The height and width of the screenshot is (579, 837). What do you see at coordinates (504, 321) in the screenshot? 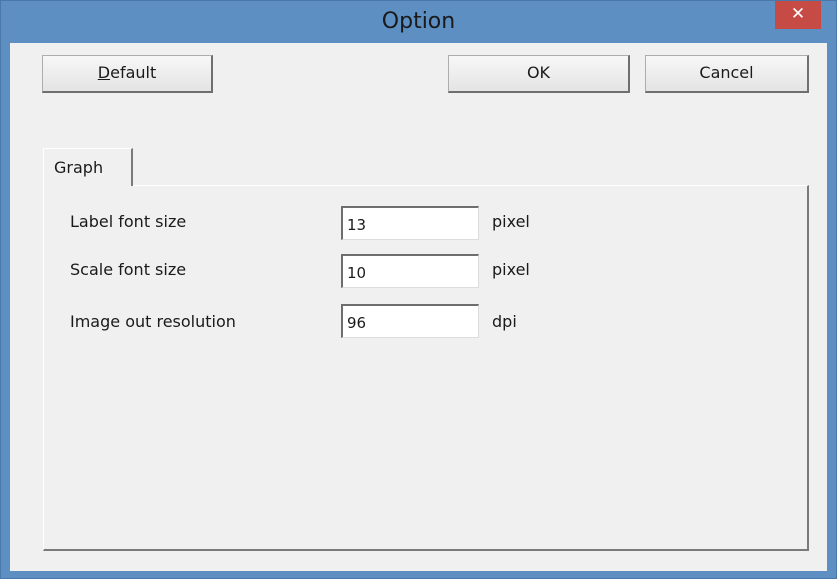
I see `image-out-resolution-unit: dpi` at bounding box center [504, 321].